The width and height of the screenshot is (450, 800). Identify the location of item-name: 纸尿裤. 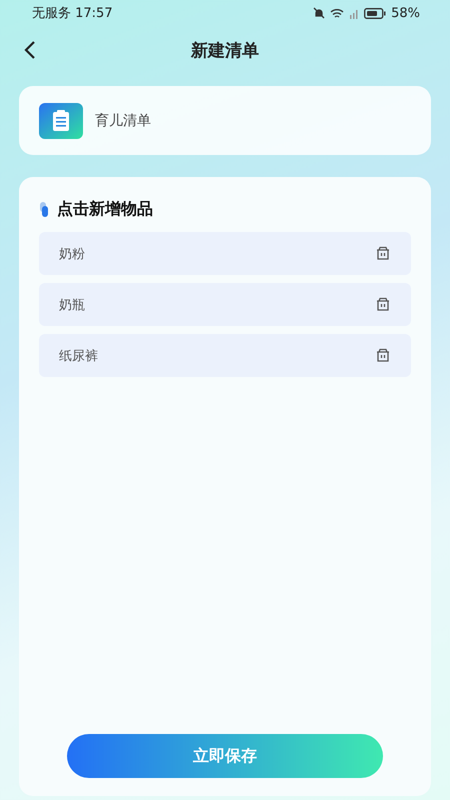
(78, 356).